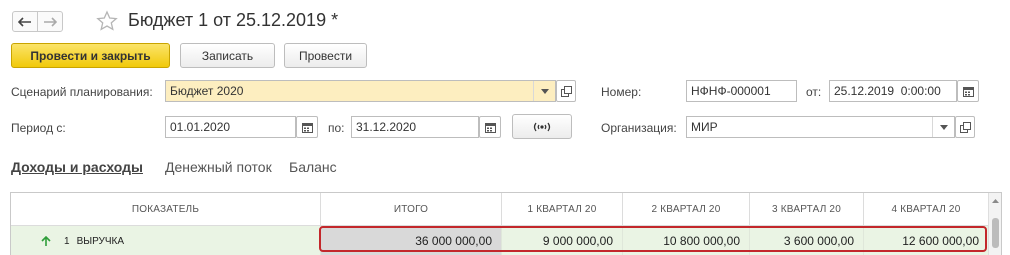 This screenshot has height=255, width=1010. What do you see at coordinates (313, 167) in the screenshot?
I see `tab-balance: Баланс` at bounding box center [313, 167].